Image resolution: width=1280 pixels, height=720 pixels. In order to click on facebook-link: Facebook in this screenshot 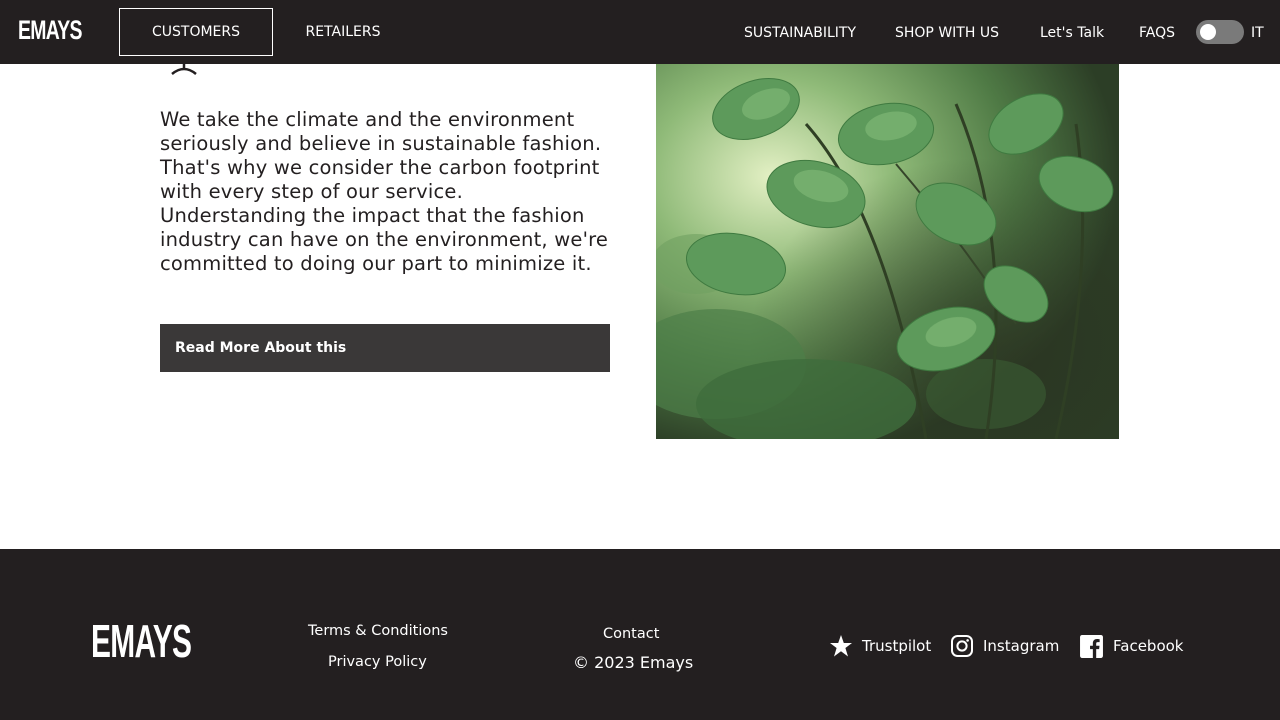, I will do `click(1131, 646)`.